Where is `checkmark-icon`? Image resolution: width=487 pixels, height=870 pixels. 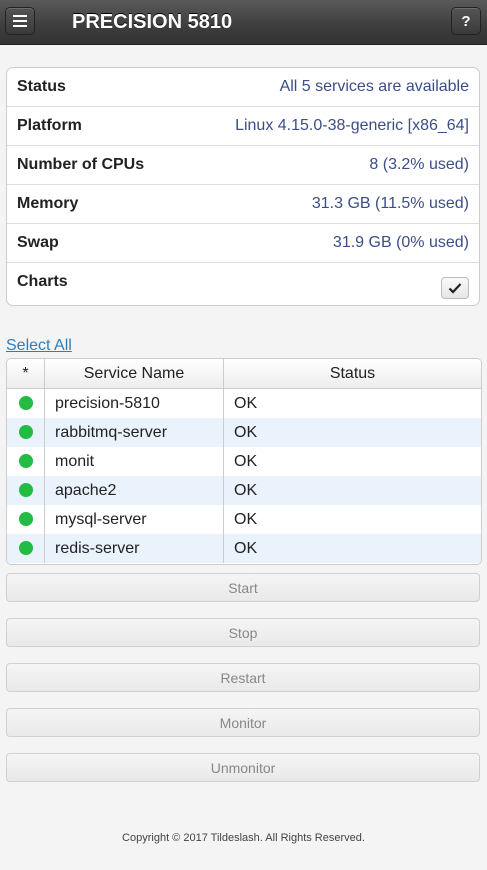 checkmark-icon is located at coordinates (455, 288).